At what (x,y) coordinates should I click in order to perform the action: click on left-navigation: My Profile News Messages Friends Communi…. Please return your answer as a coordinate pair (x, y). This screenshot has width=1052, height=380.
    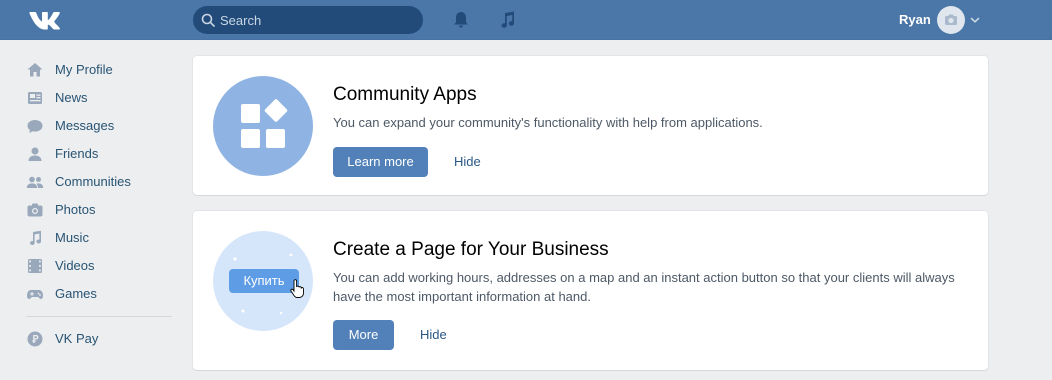
    Looking at the image, I should click on (101, 204).